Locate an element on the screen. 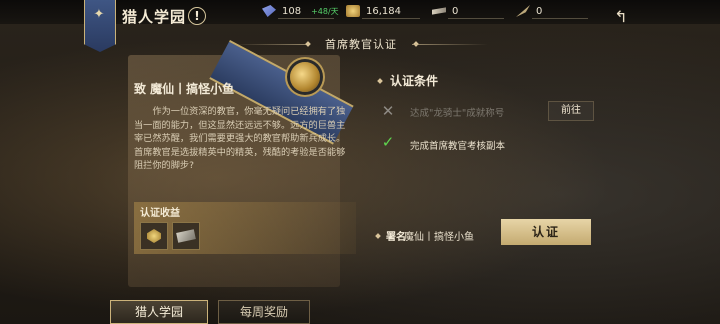 This screenshot has height=324, width=720. gold-medal-reward-icon is located at coordinates (154, 236).